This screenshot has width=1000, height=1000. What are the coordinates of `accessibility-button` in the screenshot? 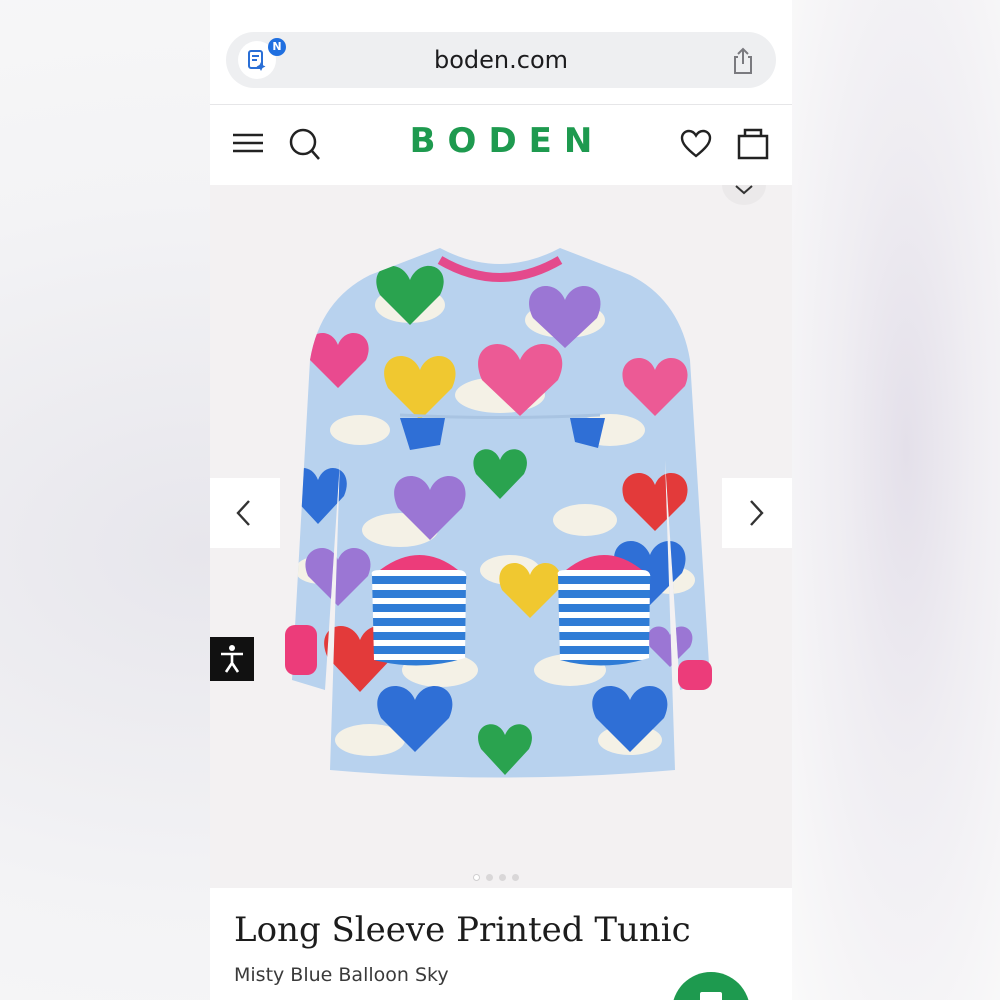 It's located at (232, 659).